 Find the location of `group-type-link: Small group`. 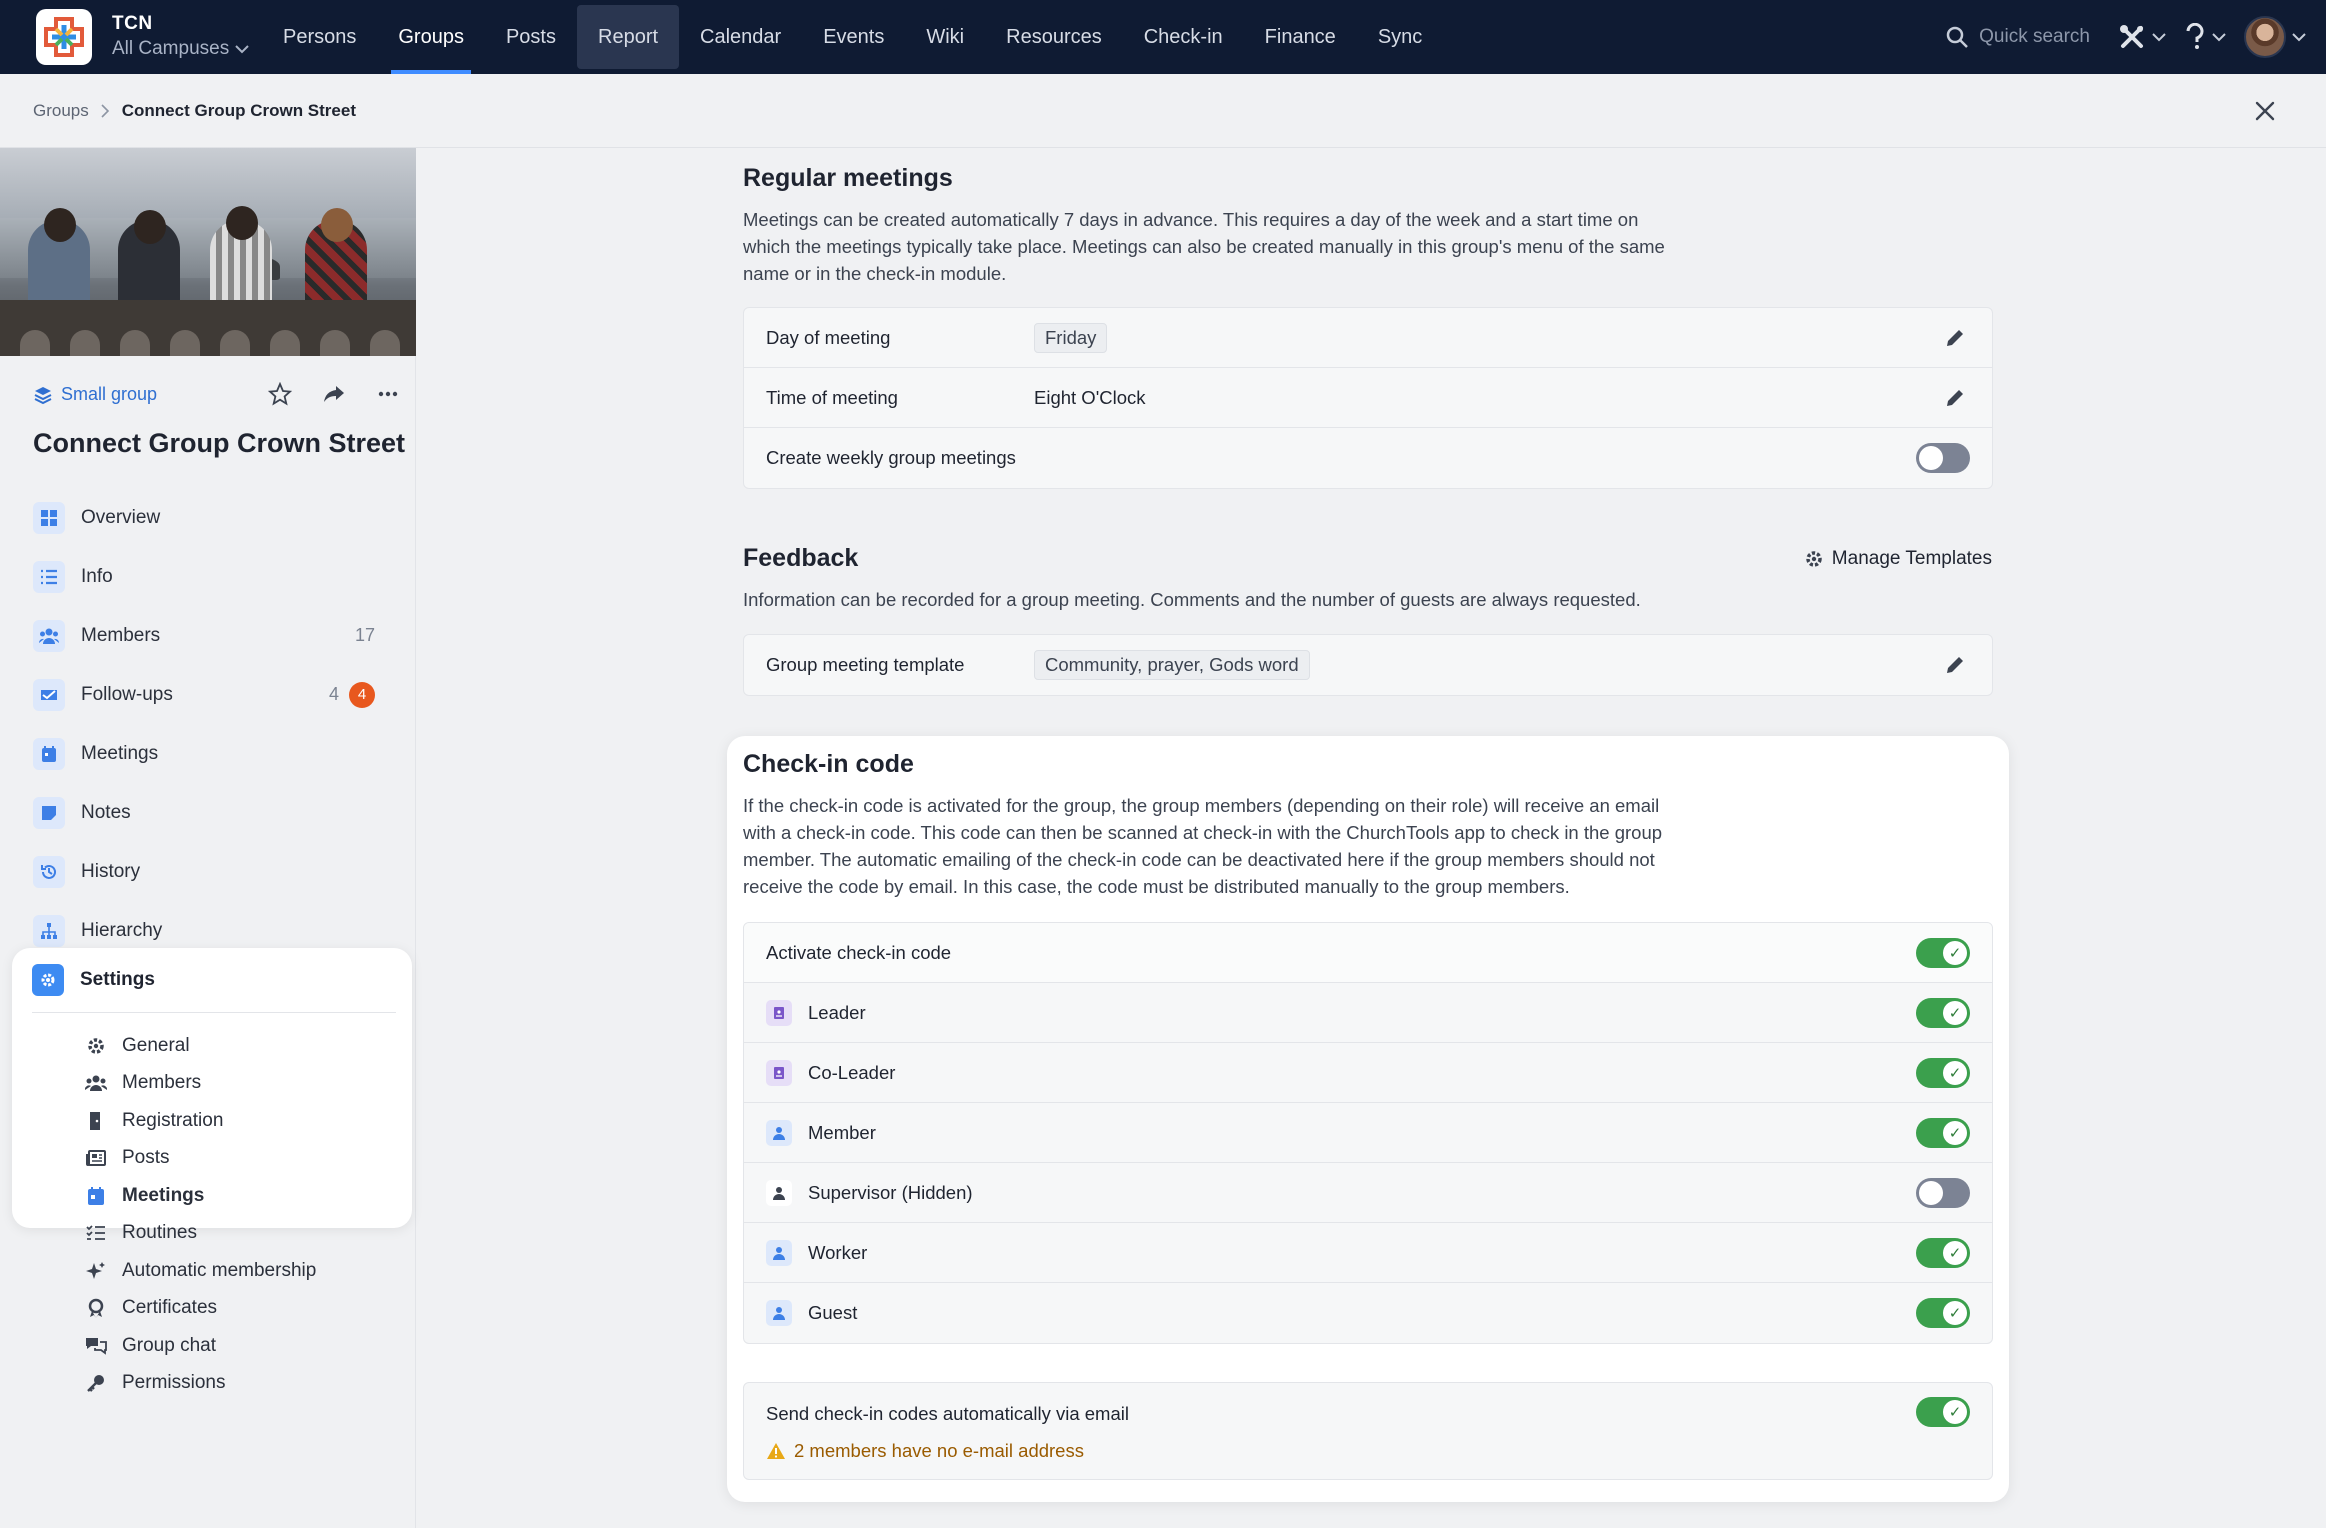

group-type-link: Small group is located at coordinates (95, 394).